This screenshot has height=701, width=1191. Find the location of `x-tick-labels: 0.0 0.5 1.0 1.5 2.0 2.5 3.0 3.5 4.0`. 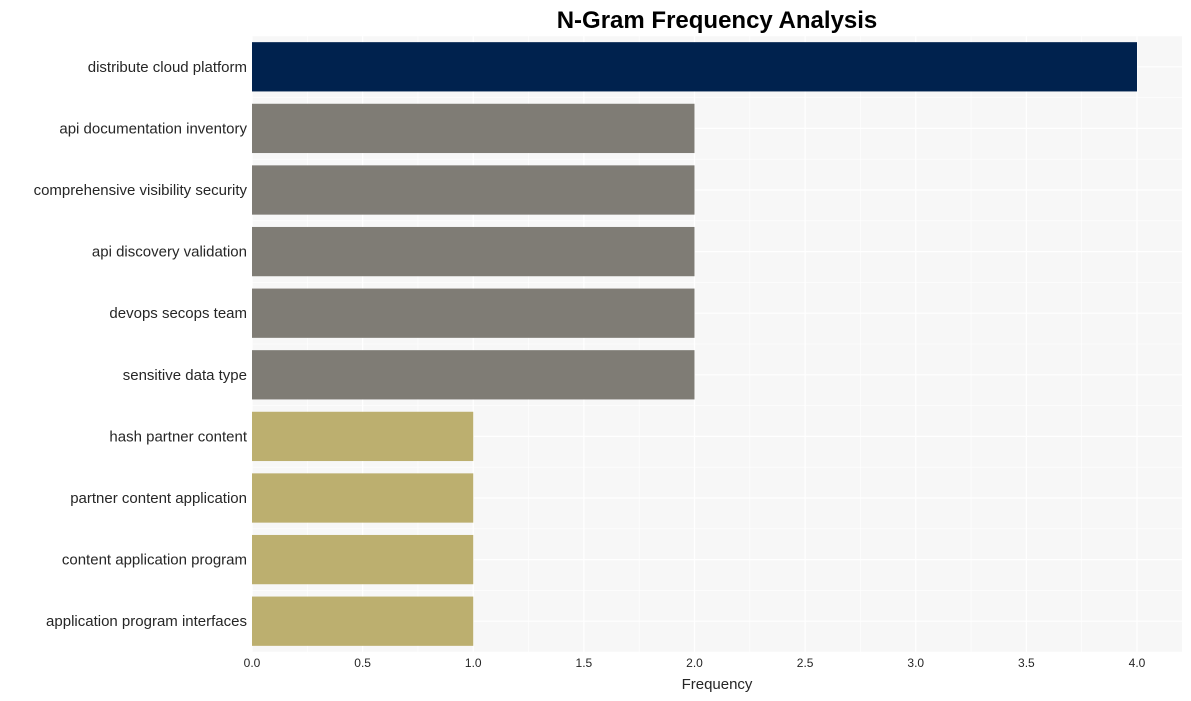

x-tick-labels: 0.0 0.5 1.0 1.5 2.0 2.5 3.0 3.5 4.0 is located at coordinates (695, 663).